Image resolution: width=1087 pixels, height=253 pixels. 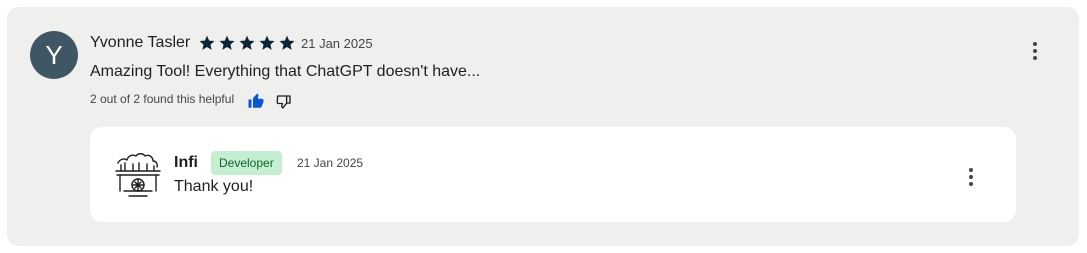 I want to click on reply-date: 21 Jan 2025, so click(x=330, y=163).